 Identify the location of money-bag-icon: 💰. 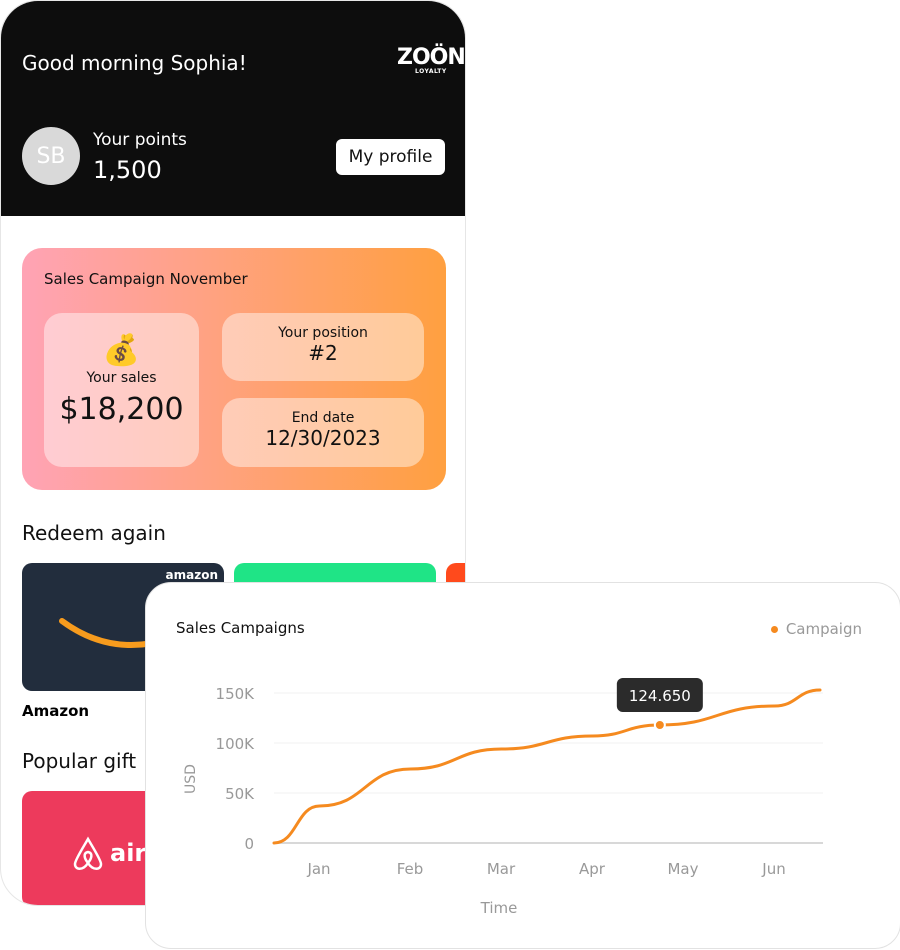
(121, 350).